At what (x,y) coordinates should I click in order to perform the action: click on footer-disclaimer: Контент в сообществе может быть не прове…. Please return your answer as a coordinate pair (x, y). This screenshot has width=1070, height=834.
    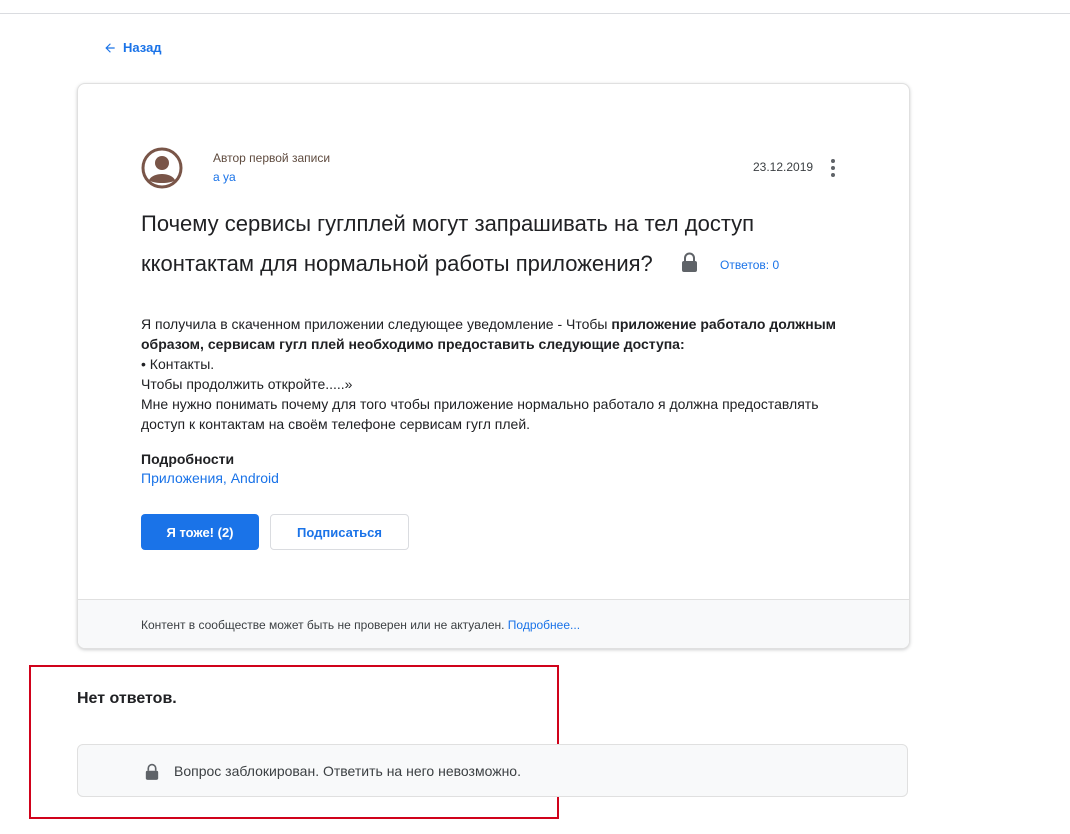
    Looking at the image, I should click on (360, 625).